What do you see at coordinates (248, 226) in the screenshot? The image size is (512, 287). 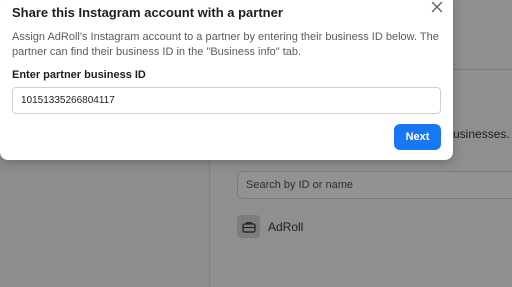 I see `briefcase-icon` at bounding box center [248, 226].